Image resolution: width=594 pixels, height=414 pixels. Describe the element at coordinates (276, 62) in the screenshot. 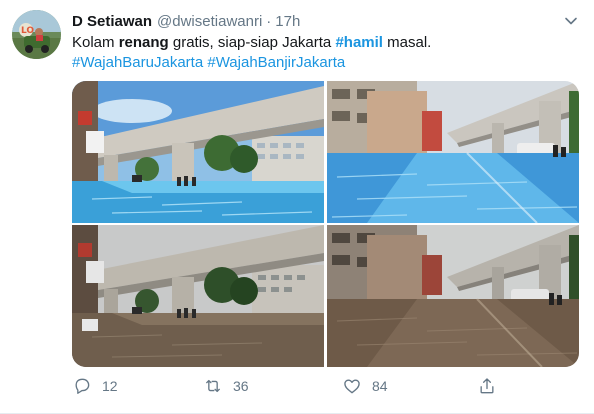

I see `hashtag-wajah-banjir: #WajahBanjirJakarta` at that location.